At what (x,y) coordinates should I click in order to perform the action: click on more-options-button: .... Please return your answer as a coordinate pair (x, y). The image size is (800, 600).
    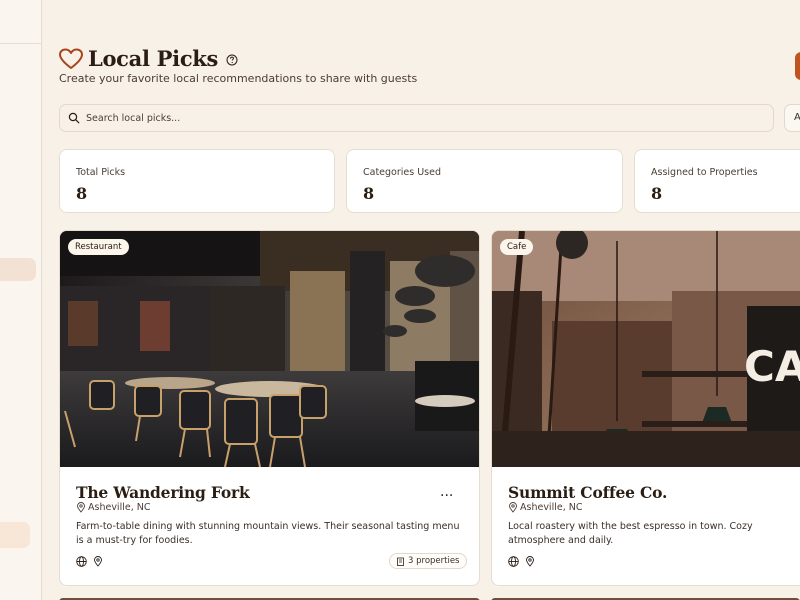
    Looking at the image, I should click on (446, 492).